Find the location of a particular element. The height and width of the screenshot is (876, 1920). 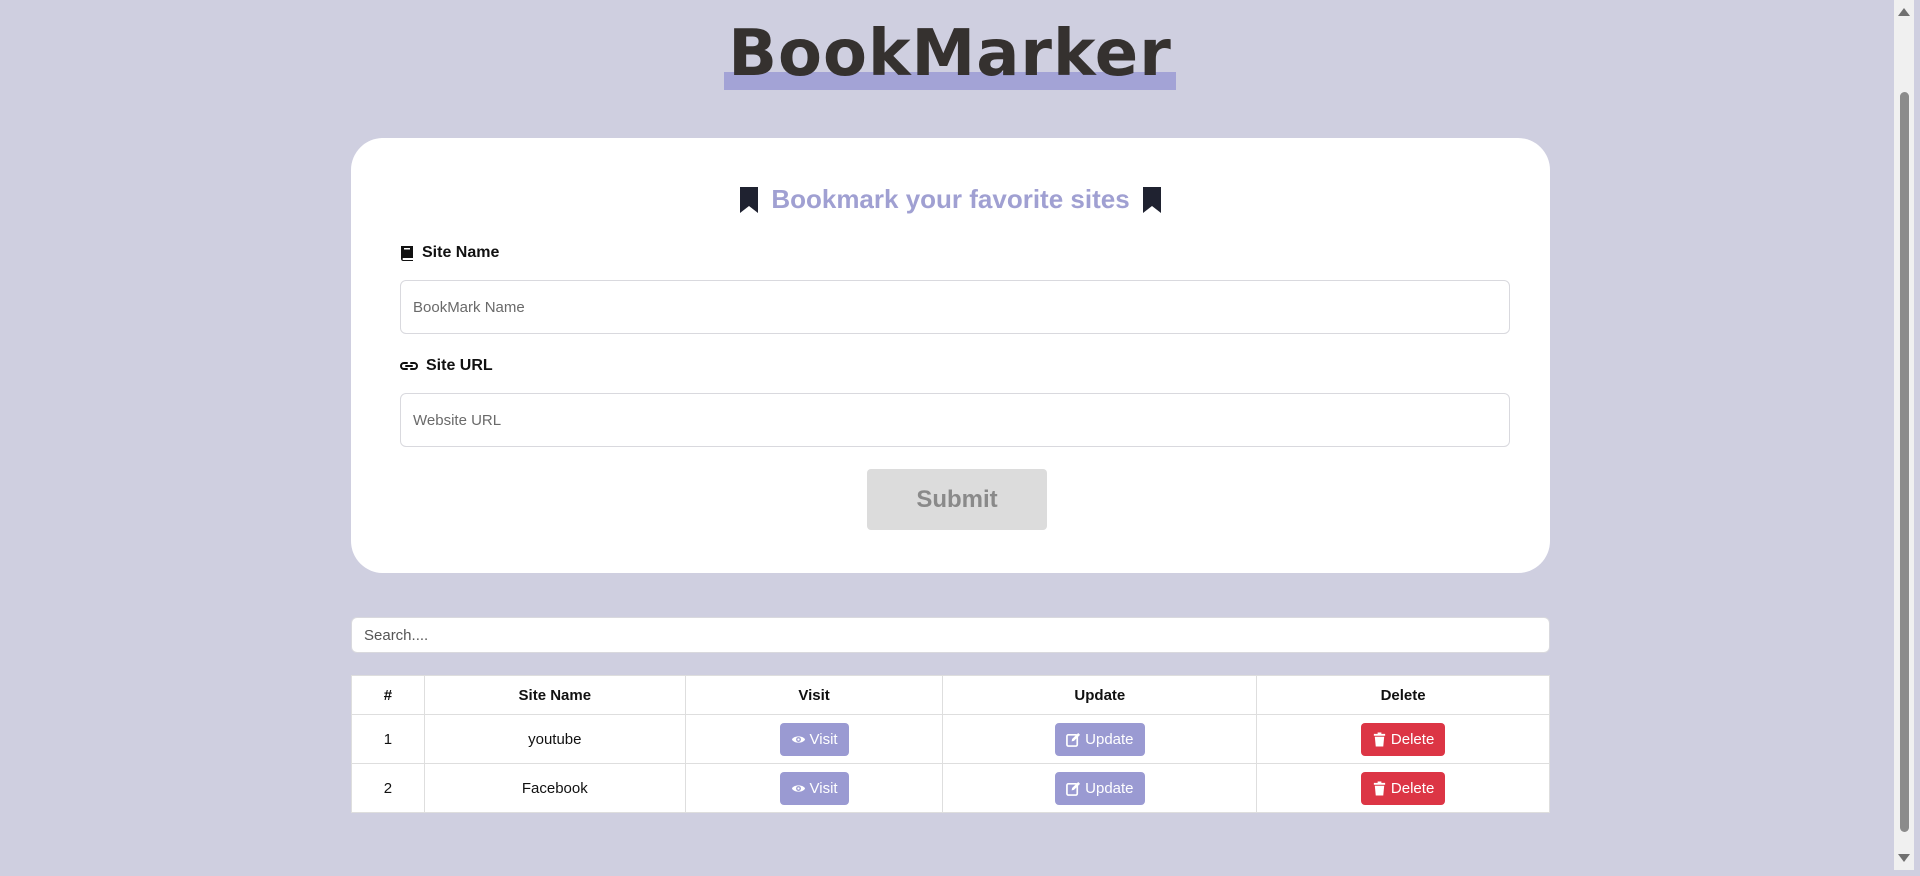

logo: BookMarker is located at coordinates (950, 54).